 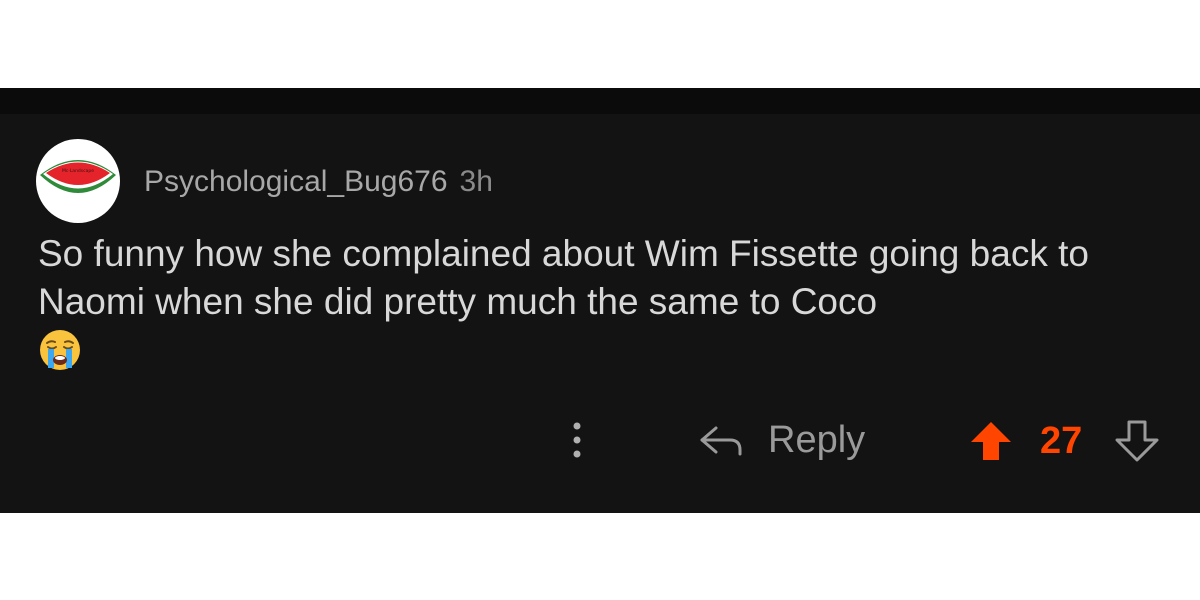 What do you see at coordinates (78, 171) in the screenshot?
I see `svg-text: Mc·Landscape` at bounding box center [78, 171].